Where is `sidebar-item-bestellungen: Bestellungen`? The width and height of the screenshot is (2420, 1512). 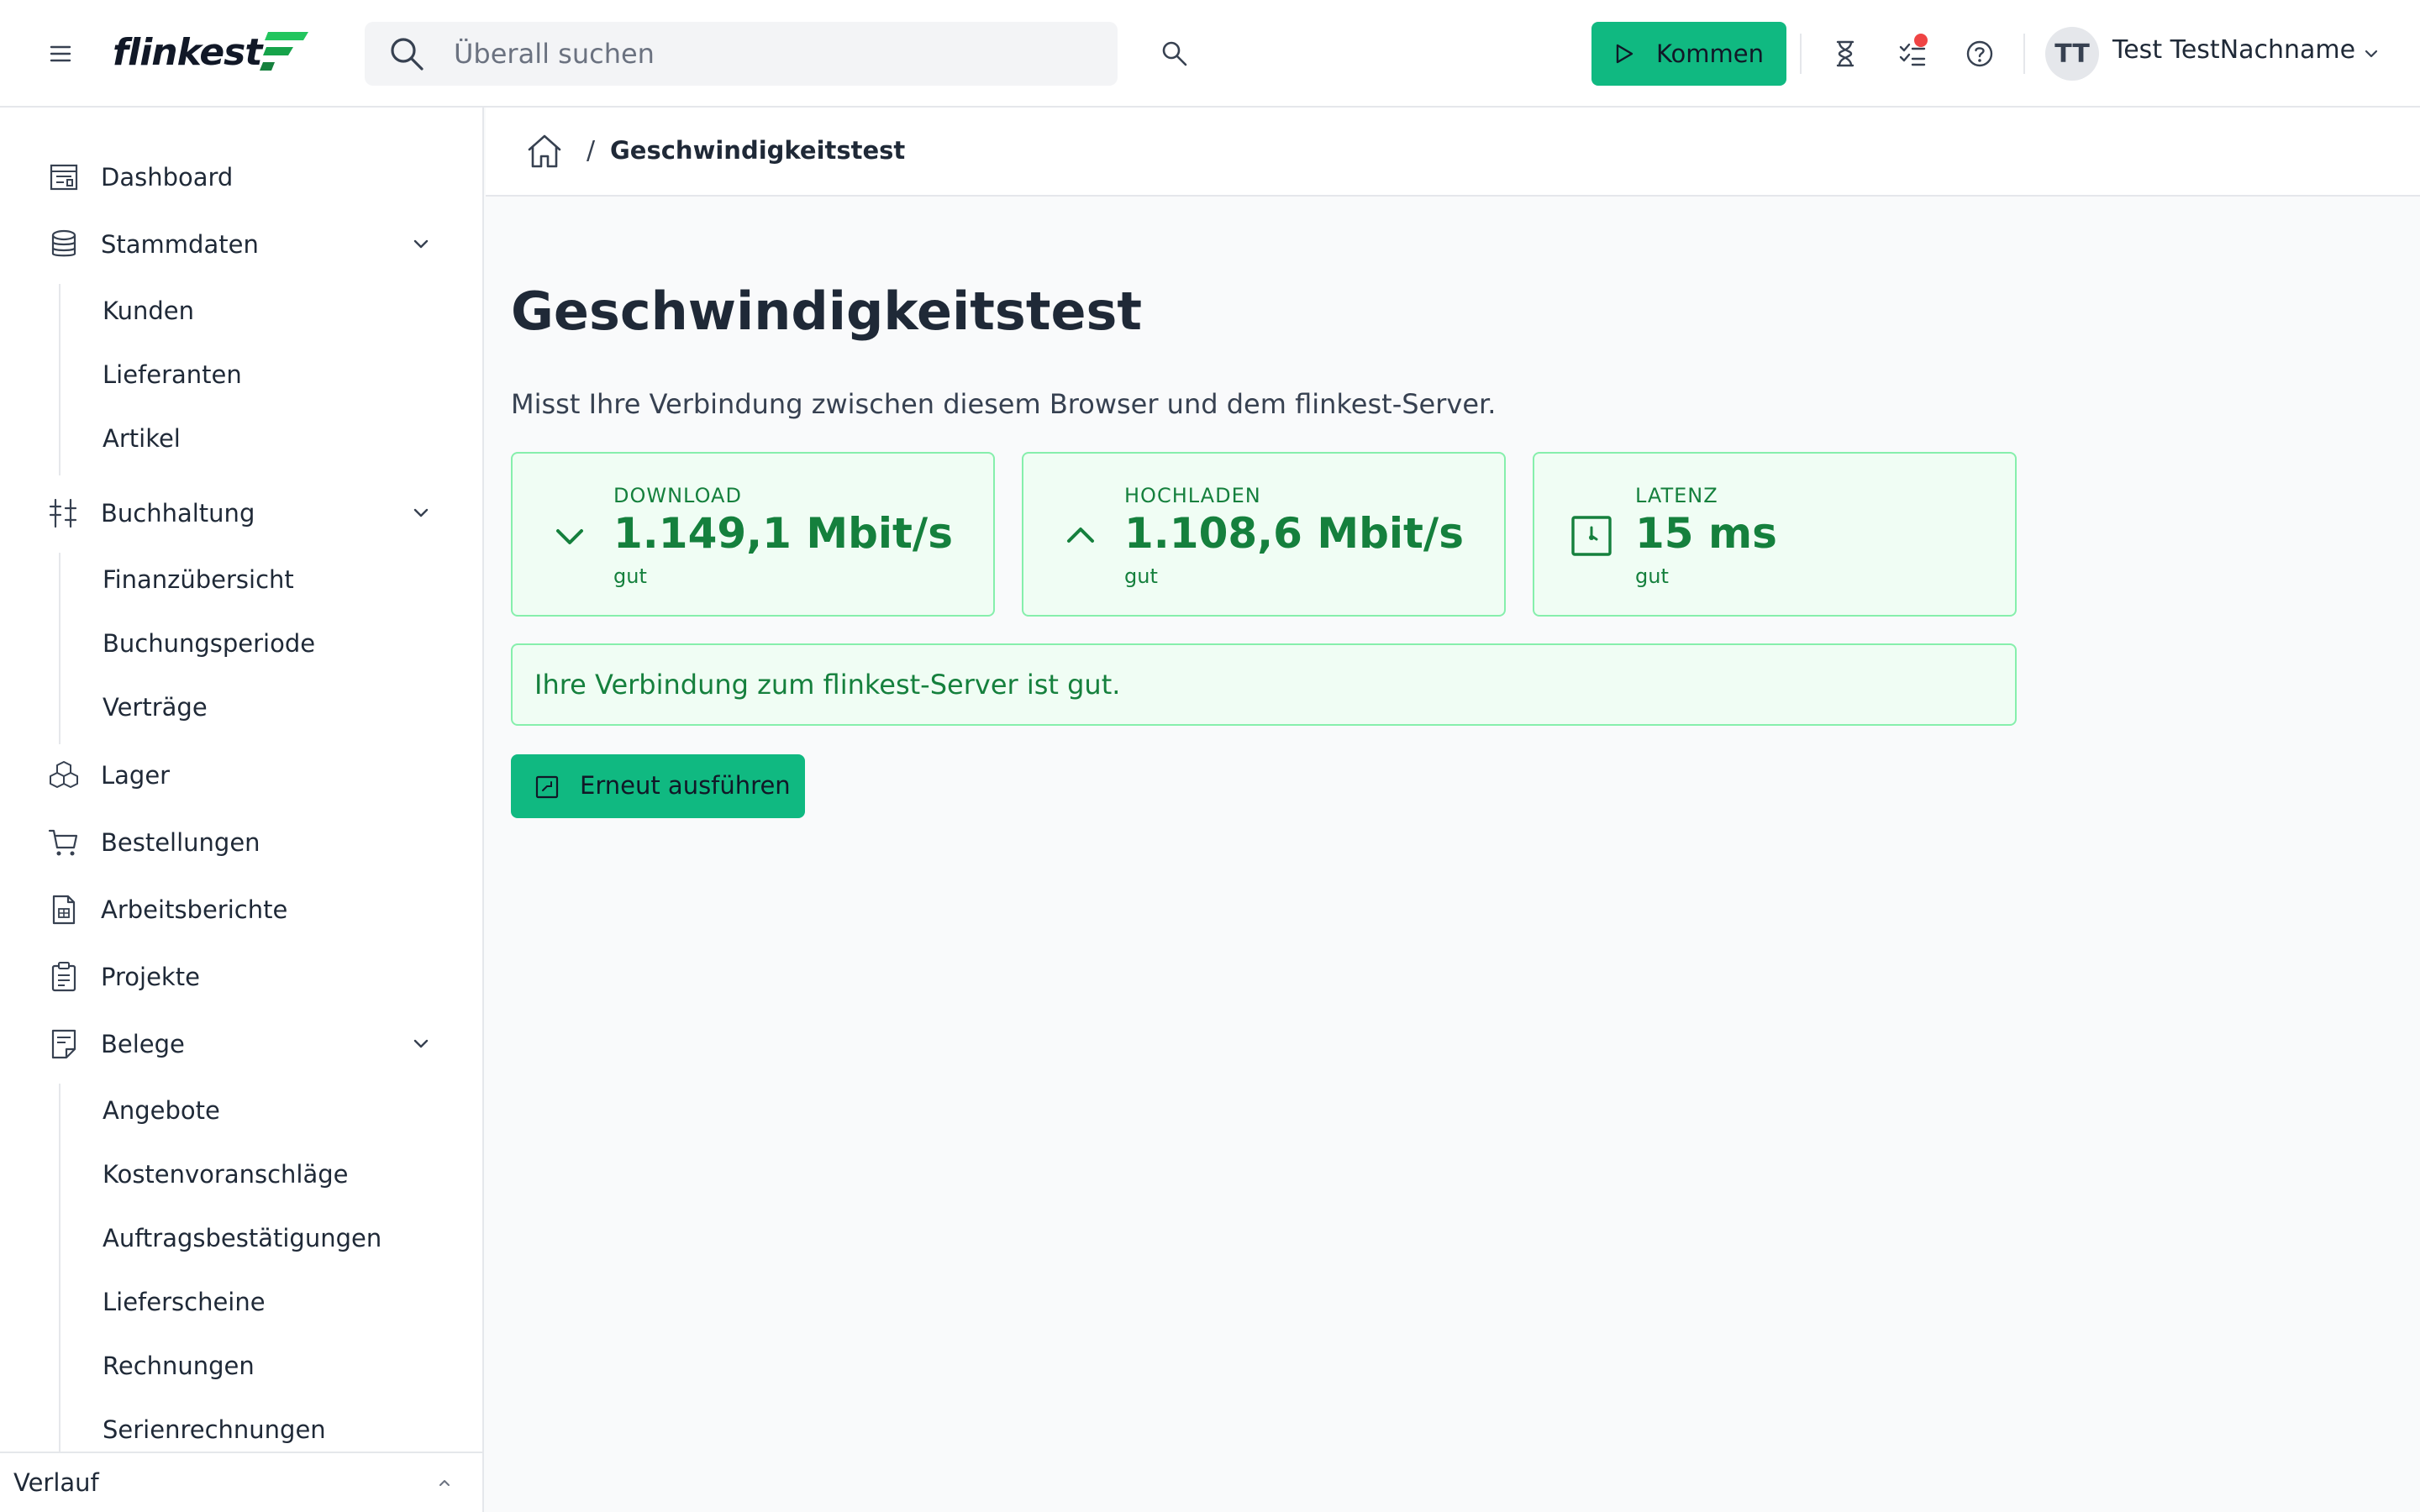
sidebar-item-bestellungen: Bestellungen is located at coordinates (242, 842).